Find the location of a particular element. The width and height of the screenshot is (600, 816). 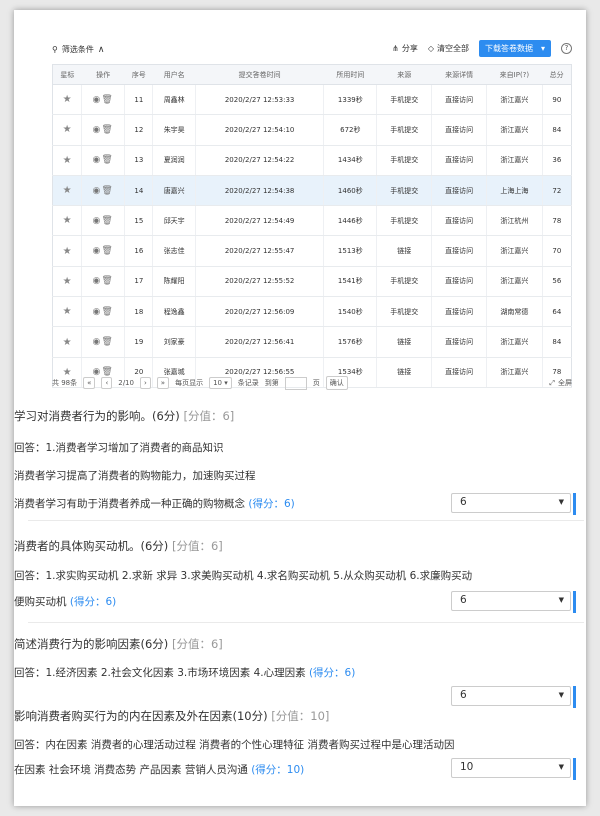

score-label: [分值：10] is located at coordinates (300, 716).